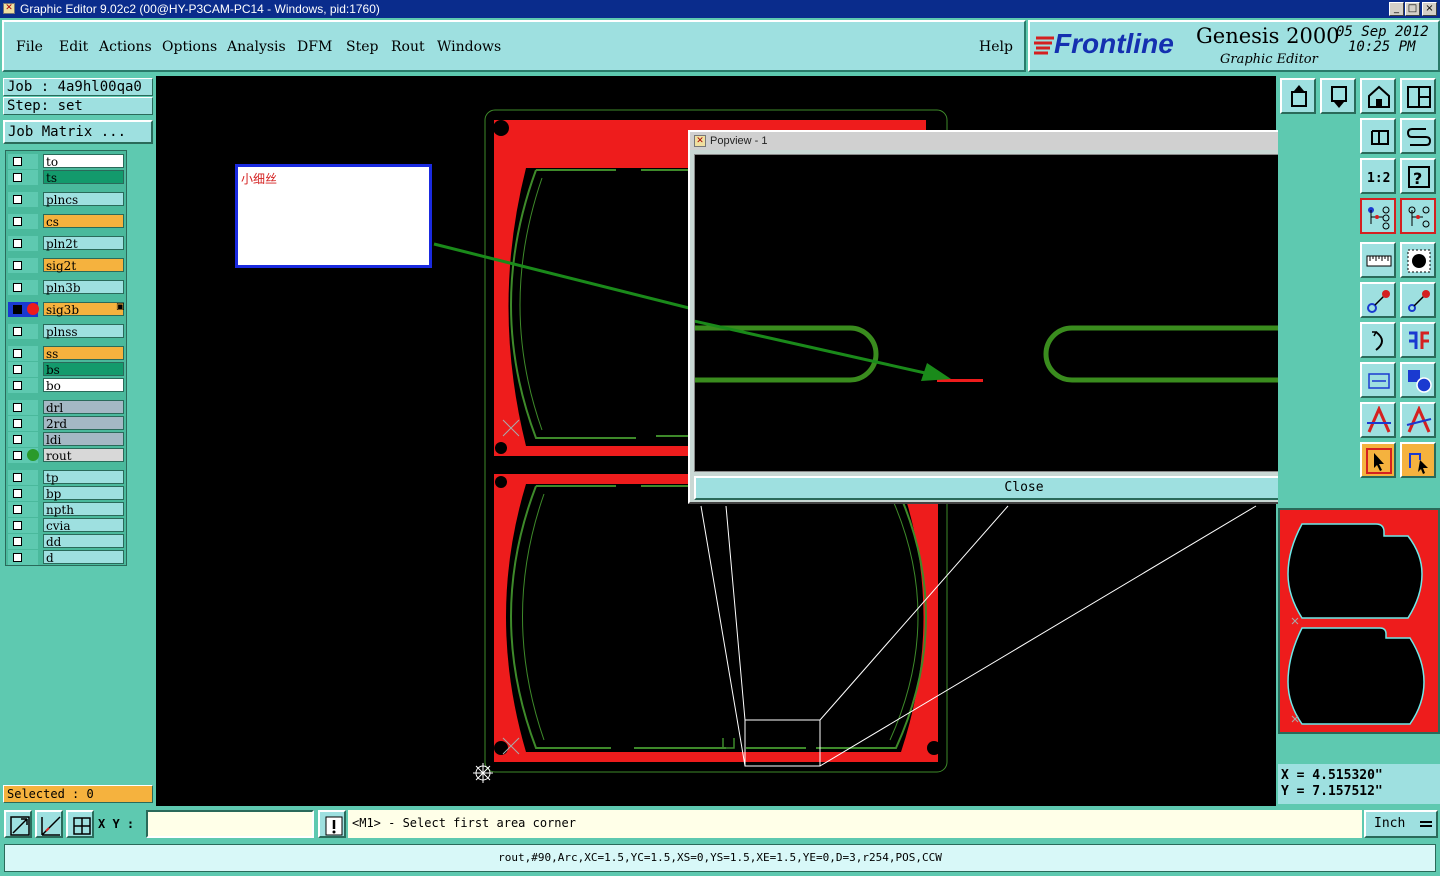  What do you see at coordinates (1298, 96) in the screenshot?
I see `pan-up-icon` at bounding box center [1298, 96].